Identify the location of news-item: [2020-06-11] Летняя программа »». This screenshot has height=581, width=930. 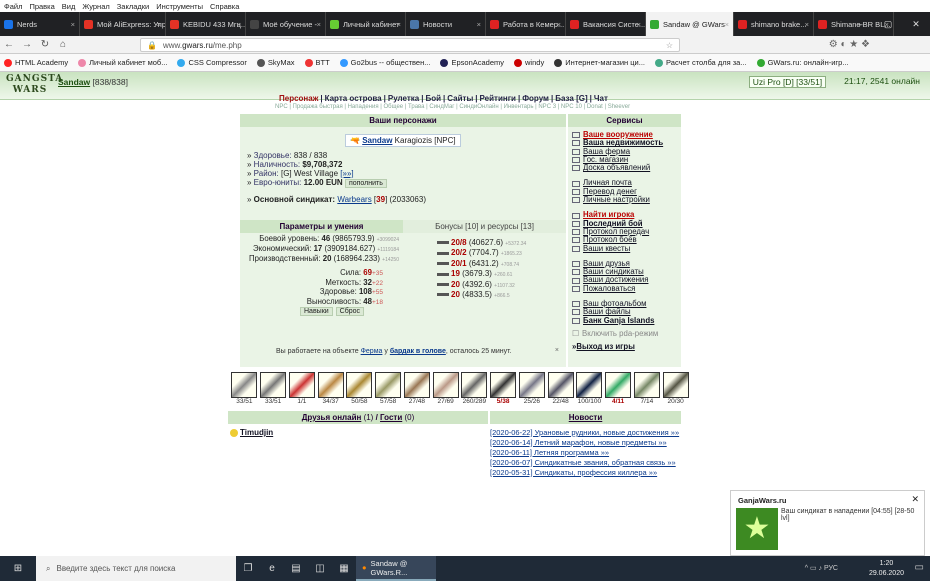
(585, 453).